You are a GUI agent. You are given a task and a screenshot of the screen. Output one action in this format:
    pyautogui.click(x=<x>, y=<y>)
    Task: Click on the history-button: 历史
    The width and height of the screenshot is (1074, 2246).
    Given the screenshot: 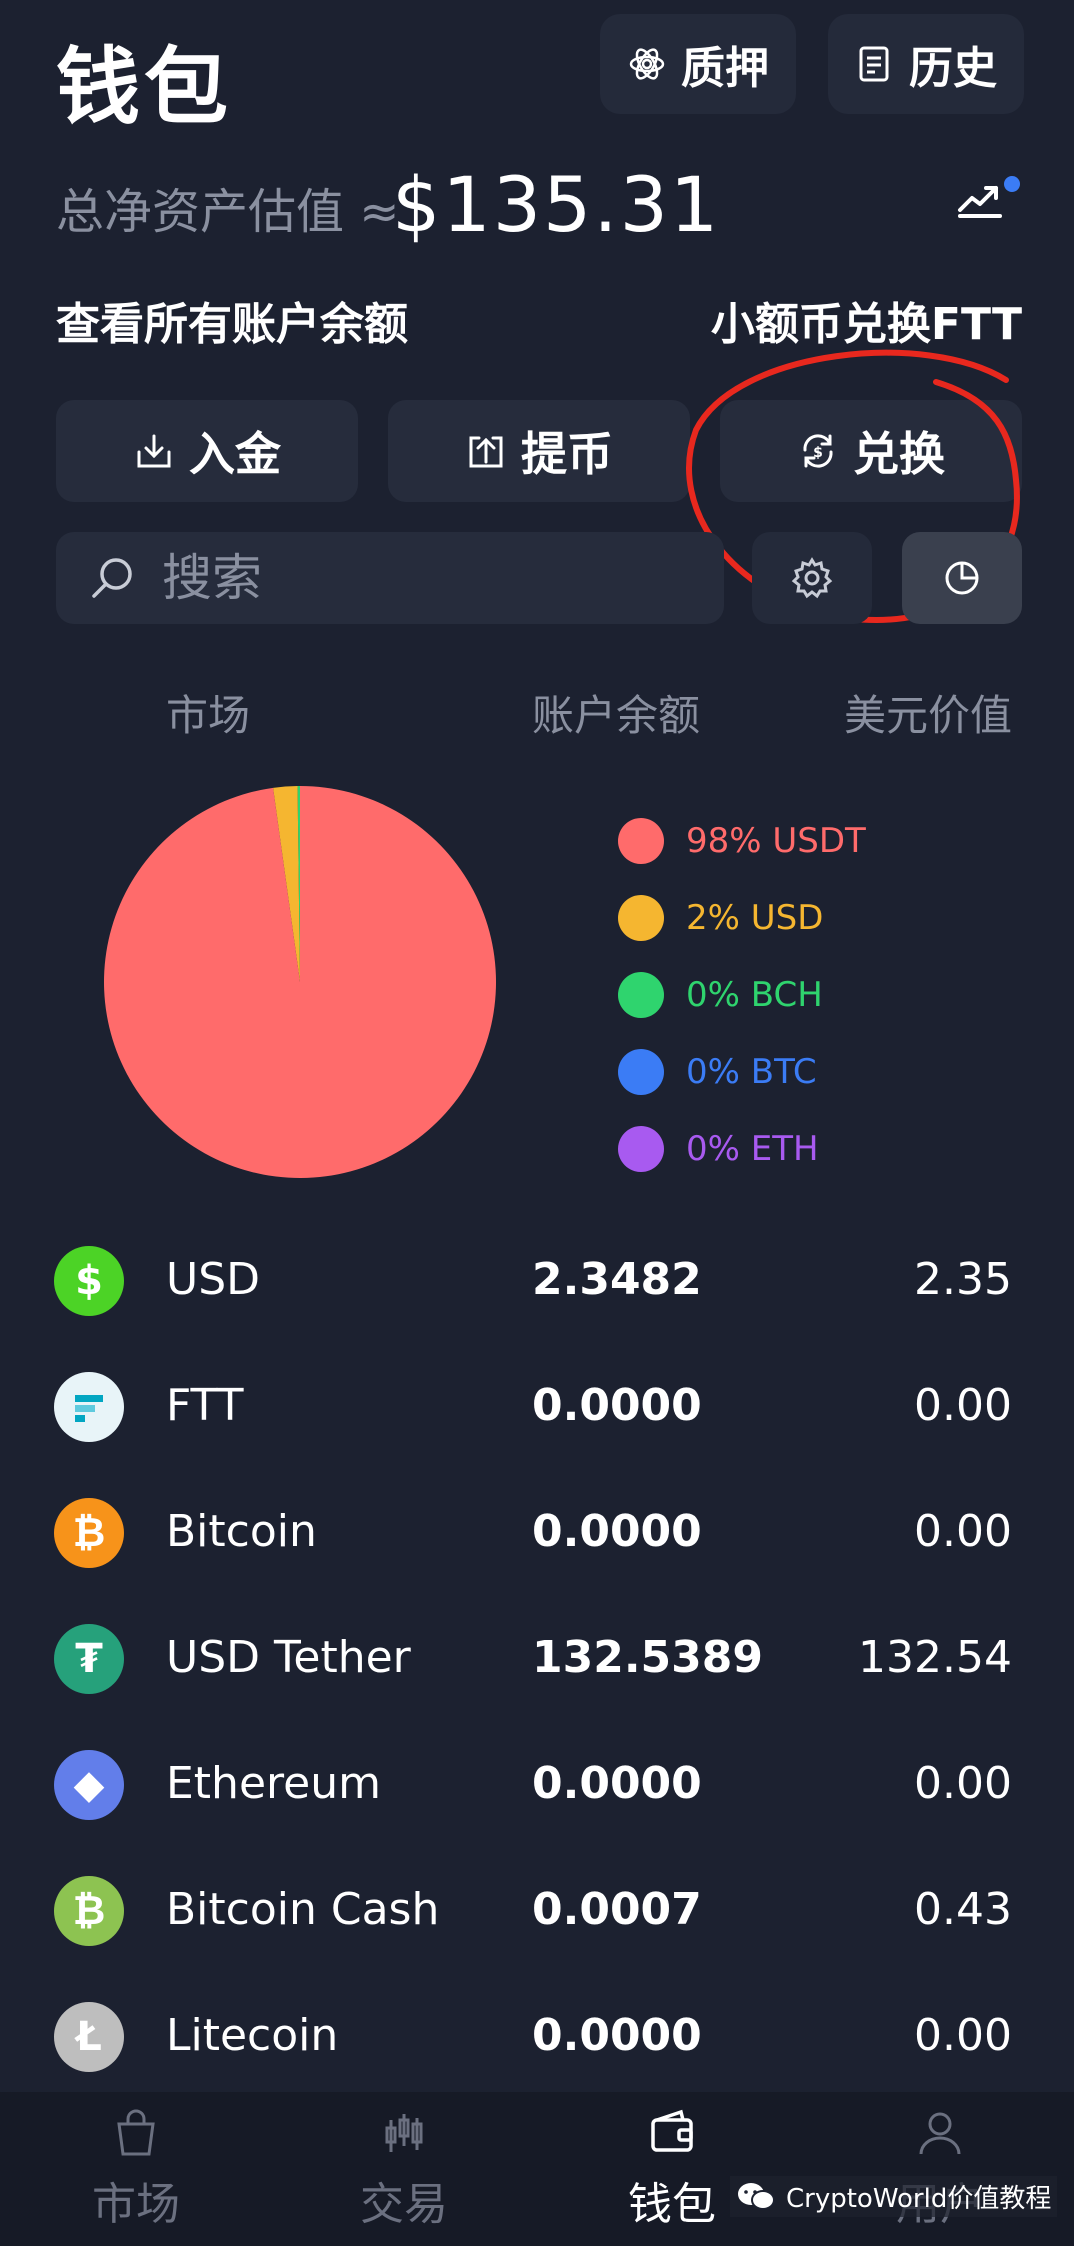 What is the action you would take?
    pyautogui.click(x=926, y=64)
    